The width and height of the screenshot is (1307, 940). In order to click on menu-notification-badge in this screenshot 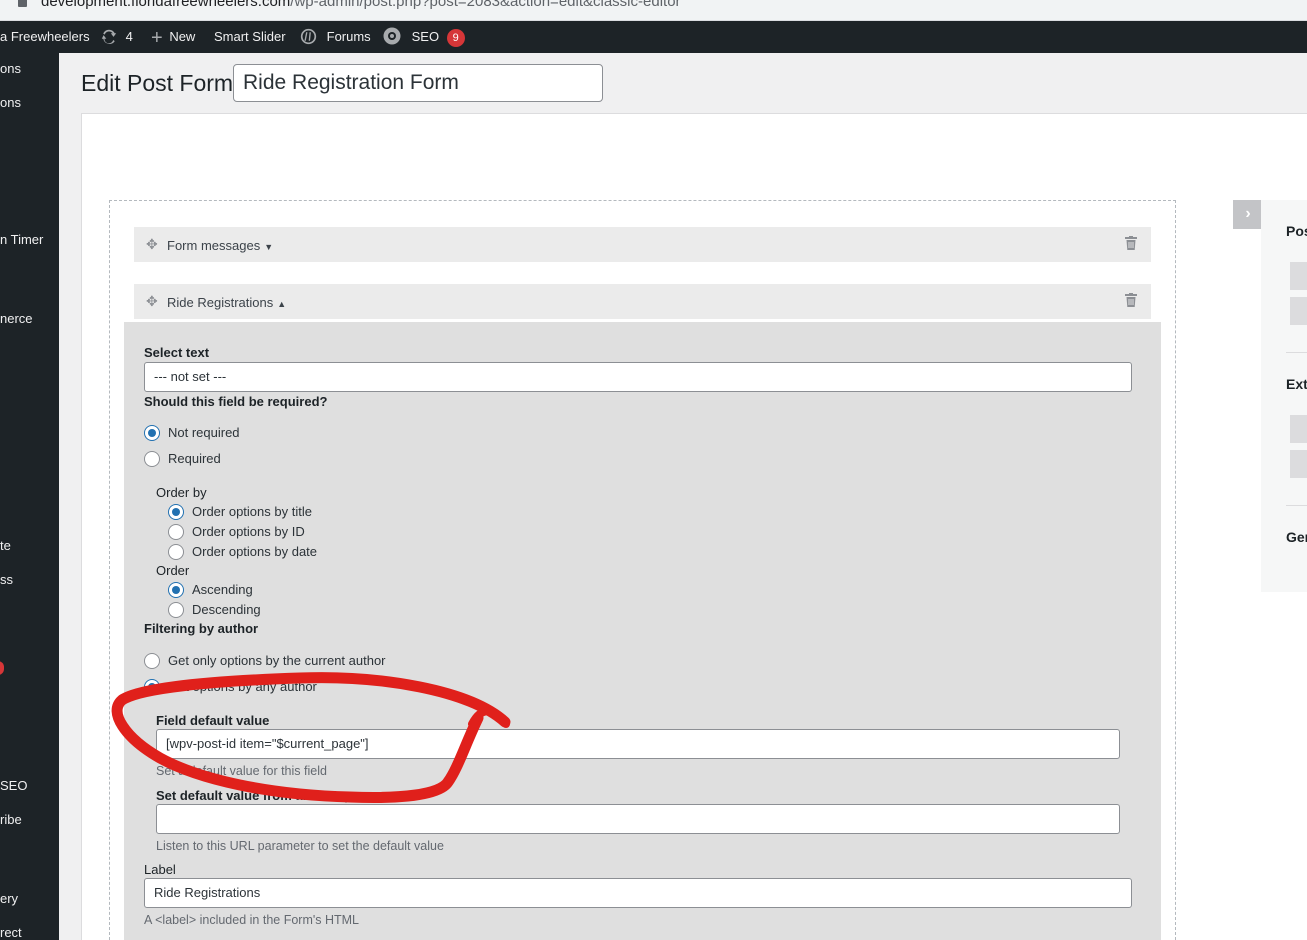, I will do `click(2, 668)`.